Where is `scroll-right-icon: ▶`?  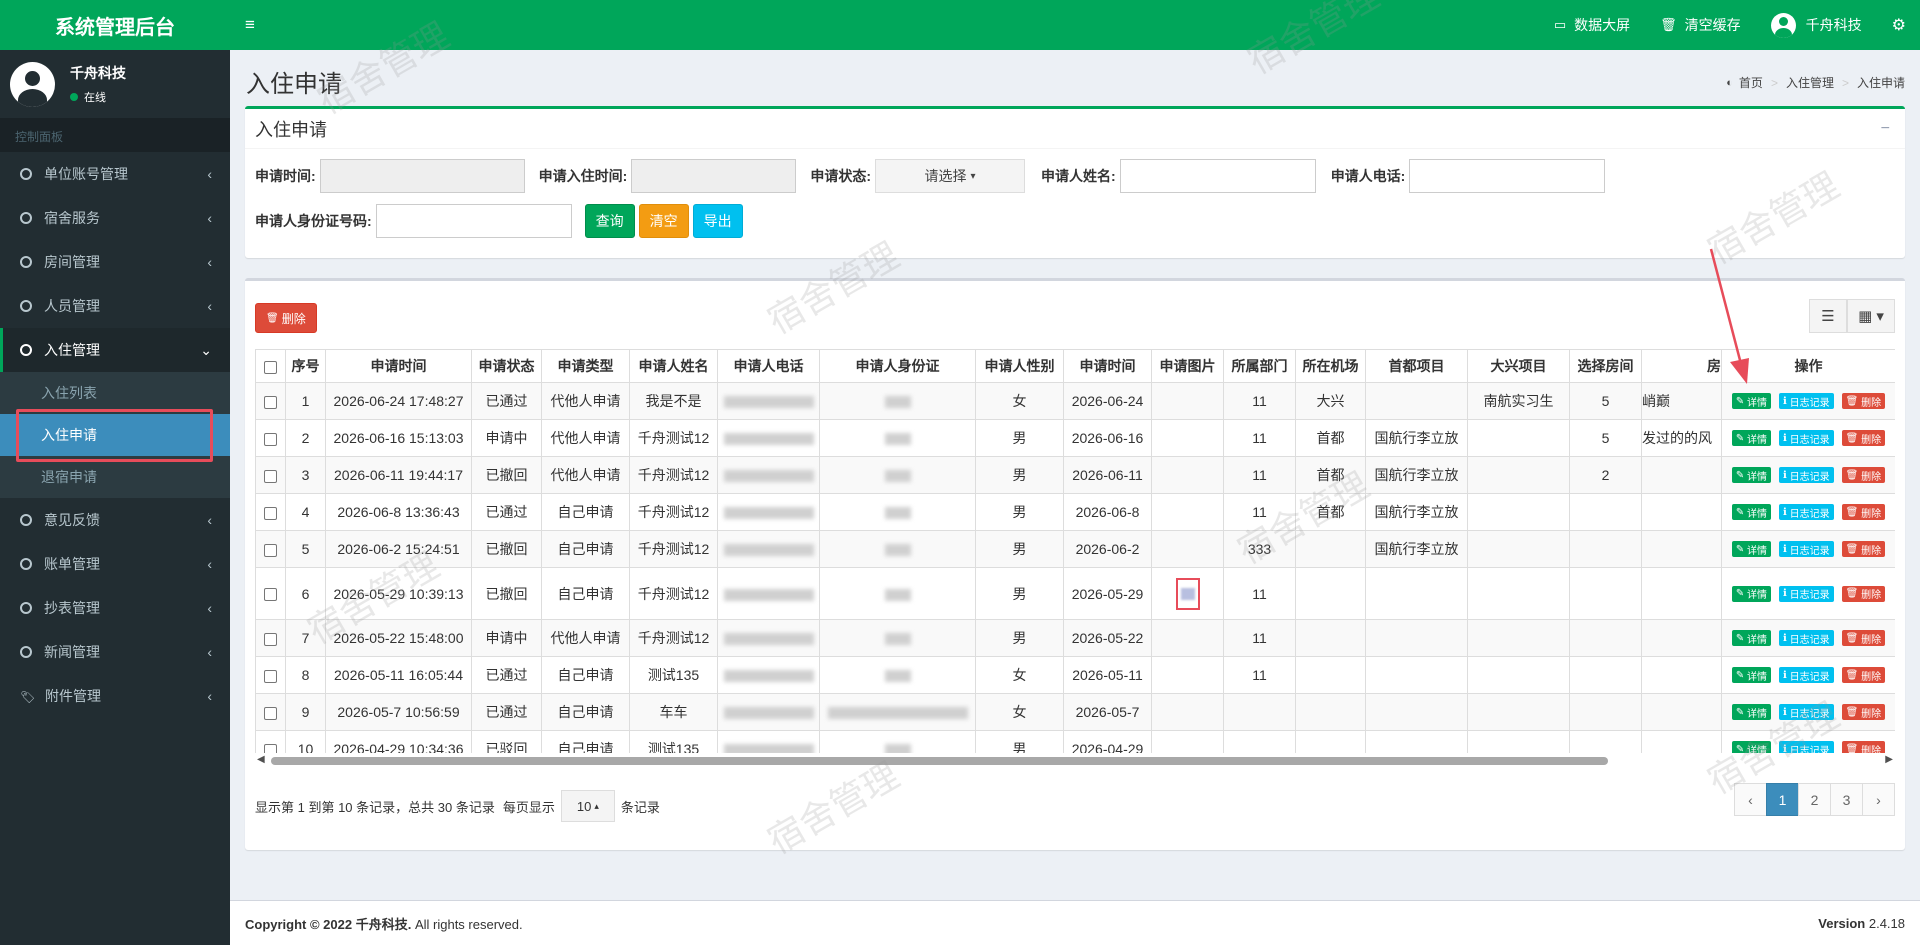
scroll-right-icon: ▶ is located at coordinates (1889, 759).